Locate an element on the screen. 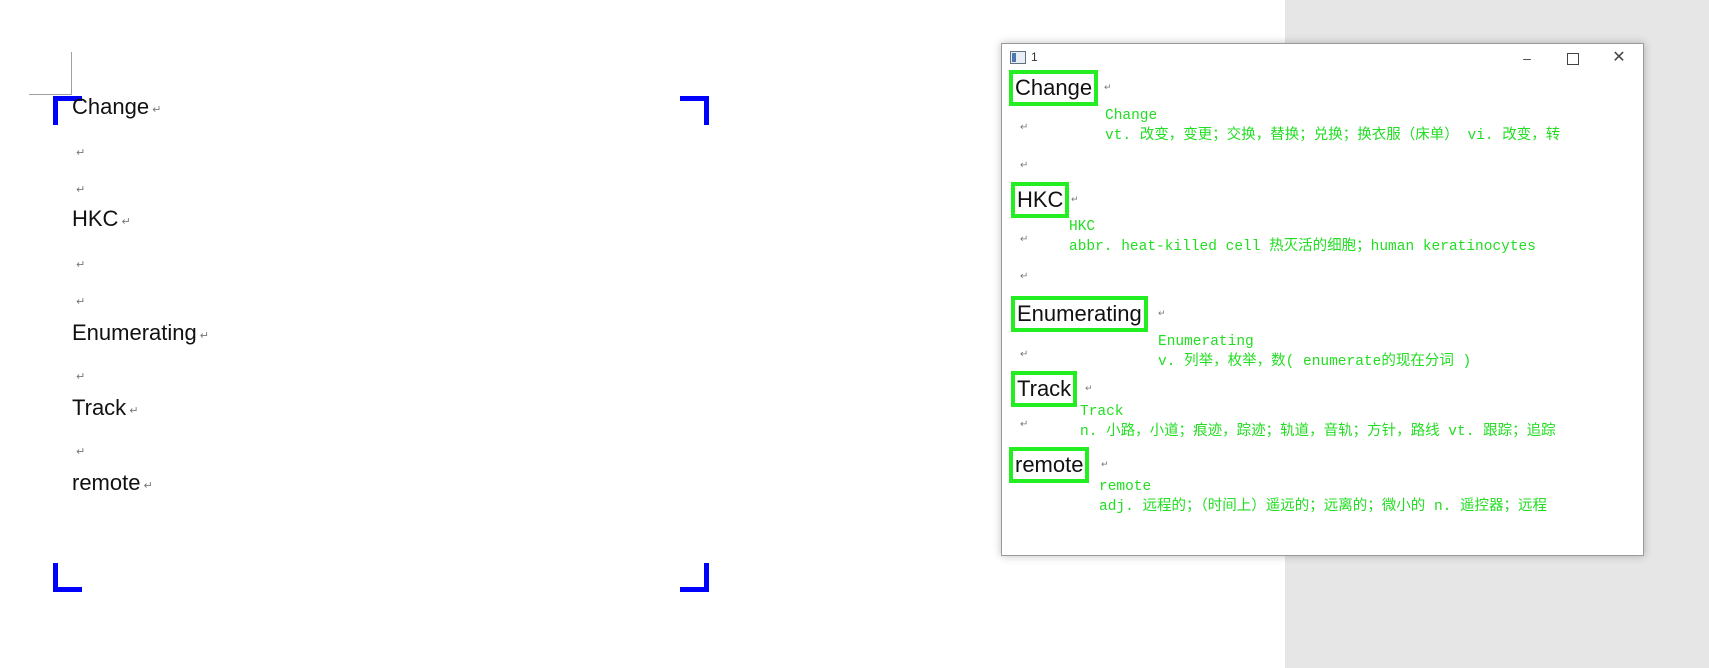  title-bar: 1 – ✕ is located at coordinates (1322, 58).